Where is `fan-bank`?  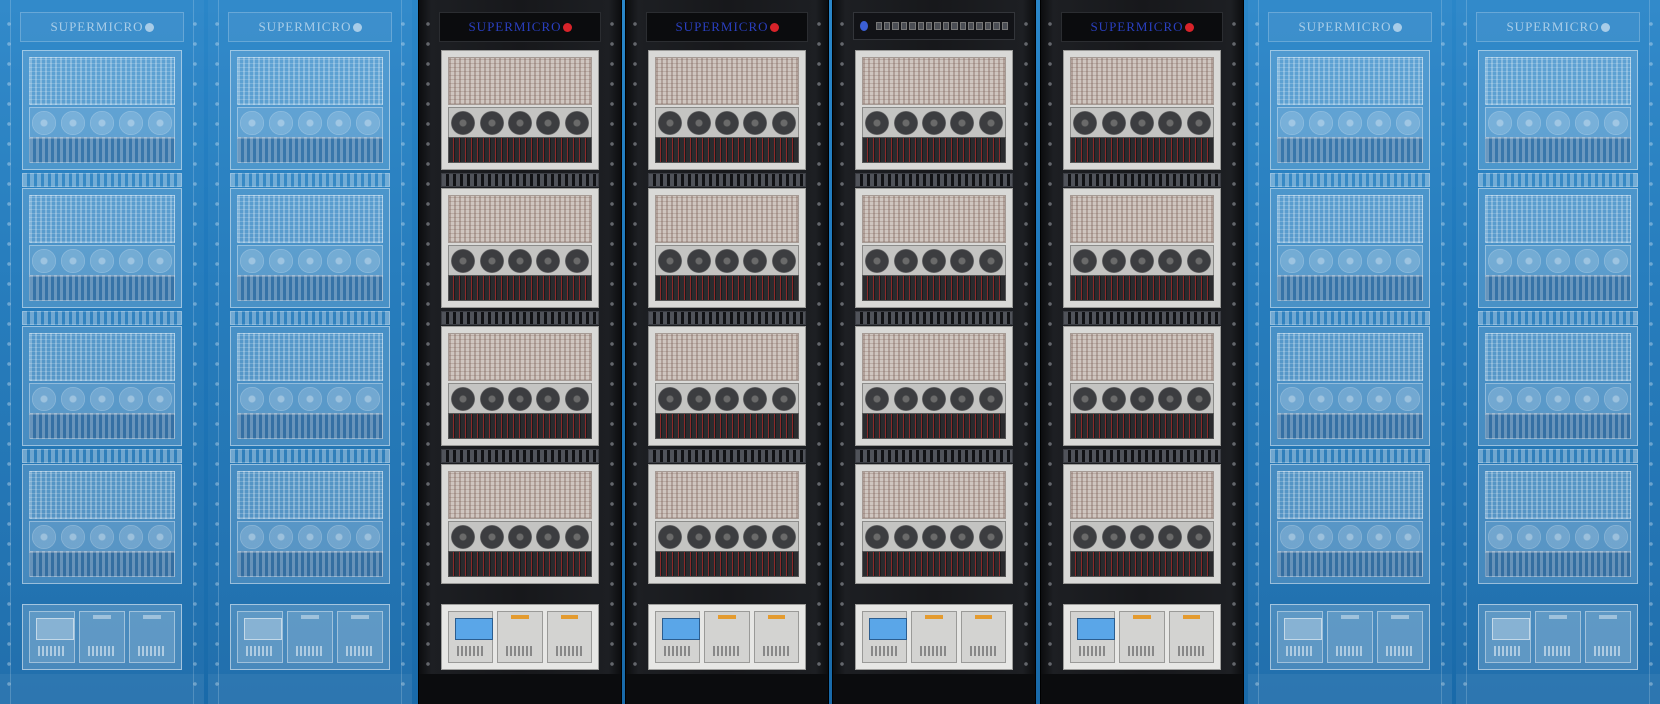
fan-bank is located at coordinates (102, 399).